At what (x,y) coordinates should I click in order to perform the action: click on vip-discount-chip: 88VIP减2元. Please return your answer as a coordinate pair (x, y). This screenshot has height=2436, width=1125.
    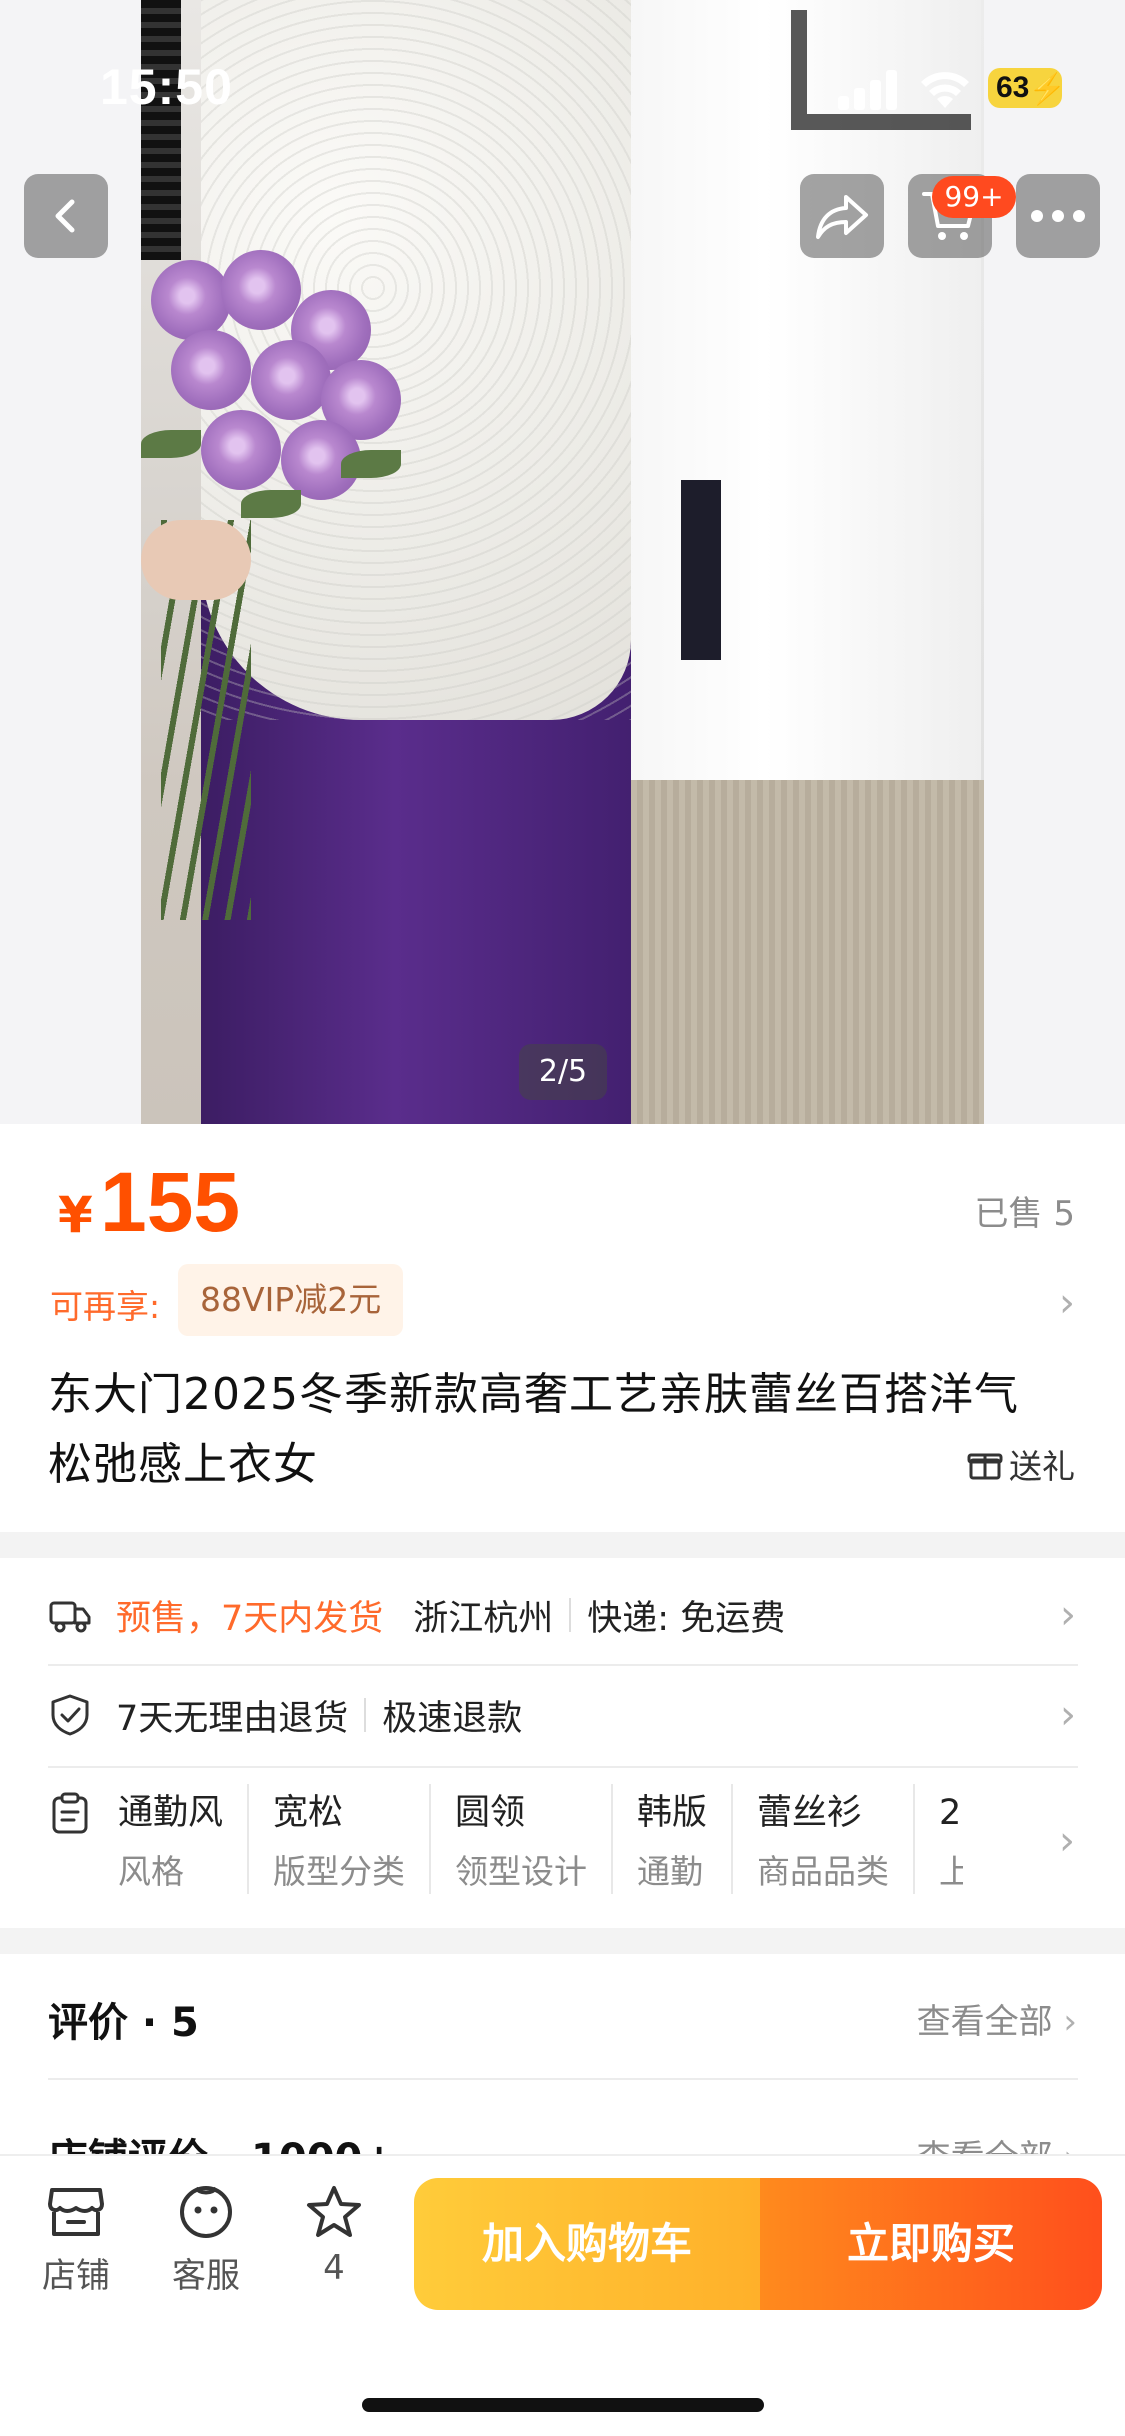
    Looking at the image, I should click on (291, 1300).